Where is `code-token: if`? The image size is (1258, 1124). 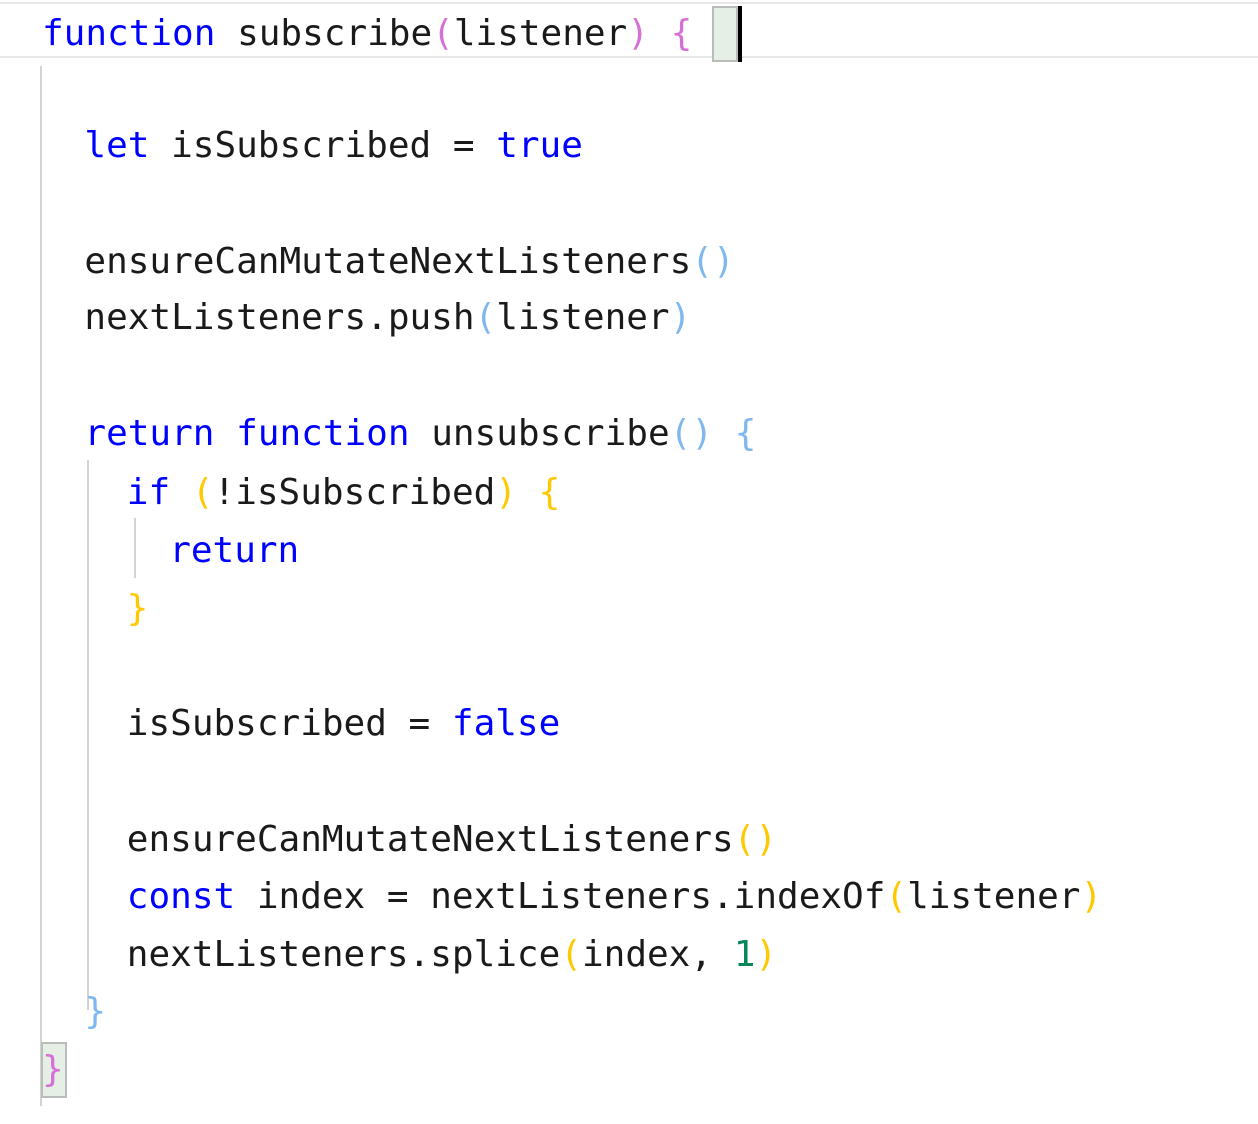 code-token: if is located at coordinates (148, 492).